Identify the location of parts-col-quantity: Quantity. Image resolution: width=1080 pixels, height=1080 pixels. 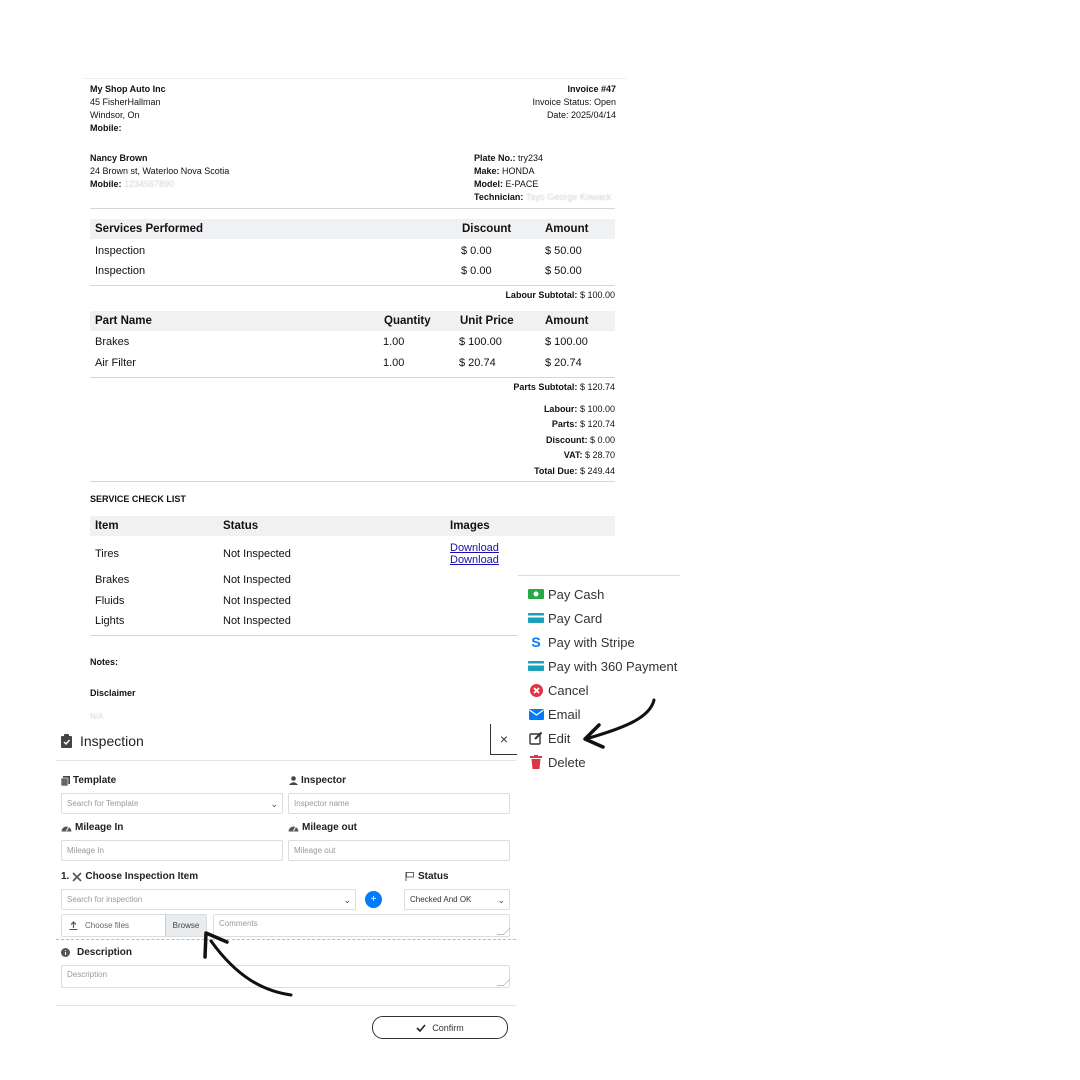
(407, 321).